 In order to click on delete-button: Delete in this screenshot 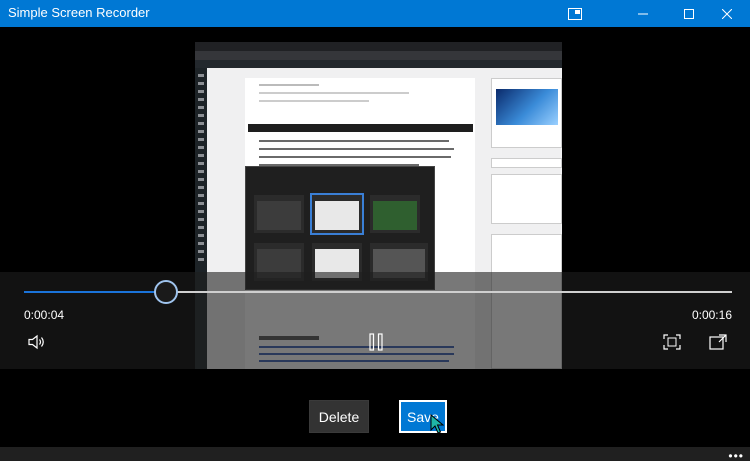, I will do `click(339, 416)`.